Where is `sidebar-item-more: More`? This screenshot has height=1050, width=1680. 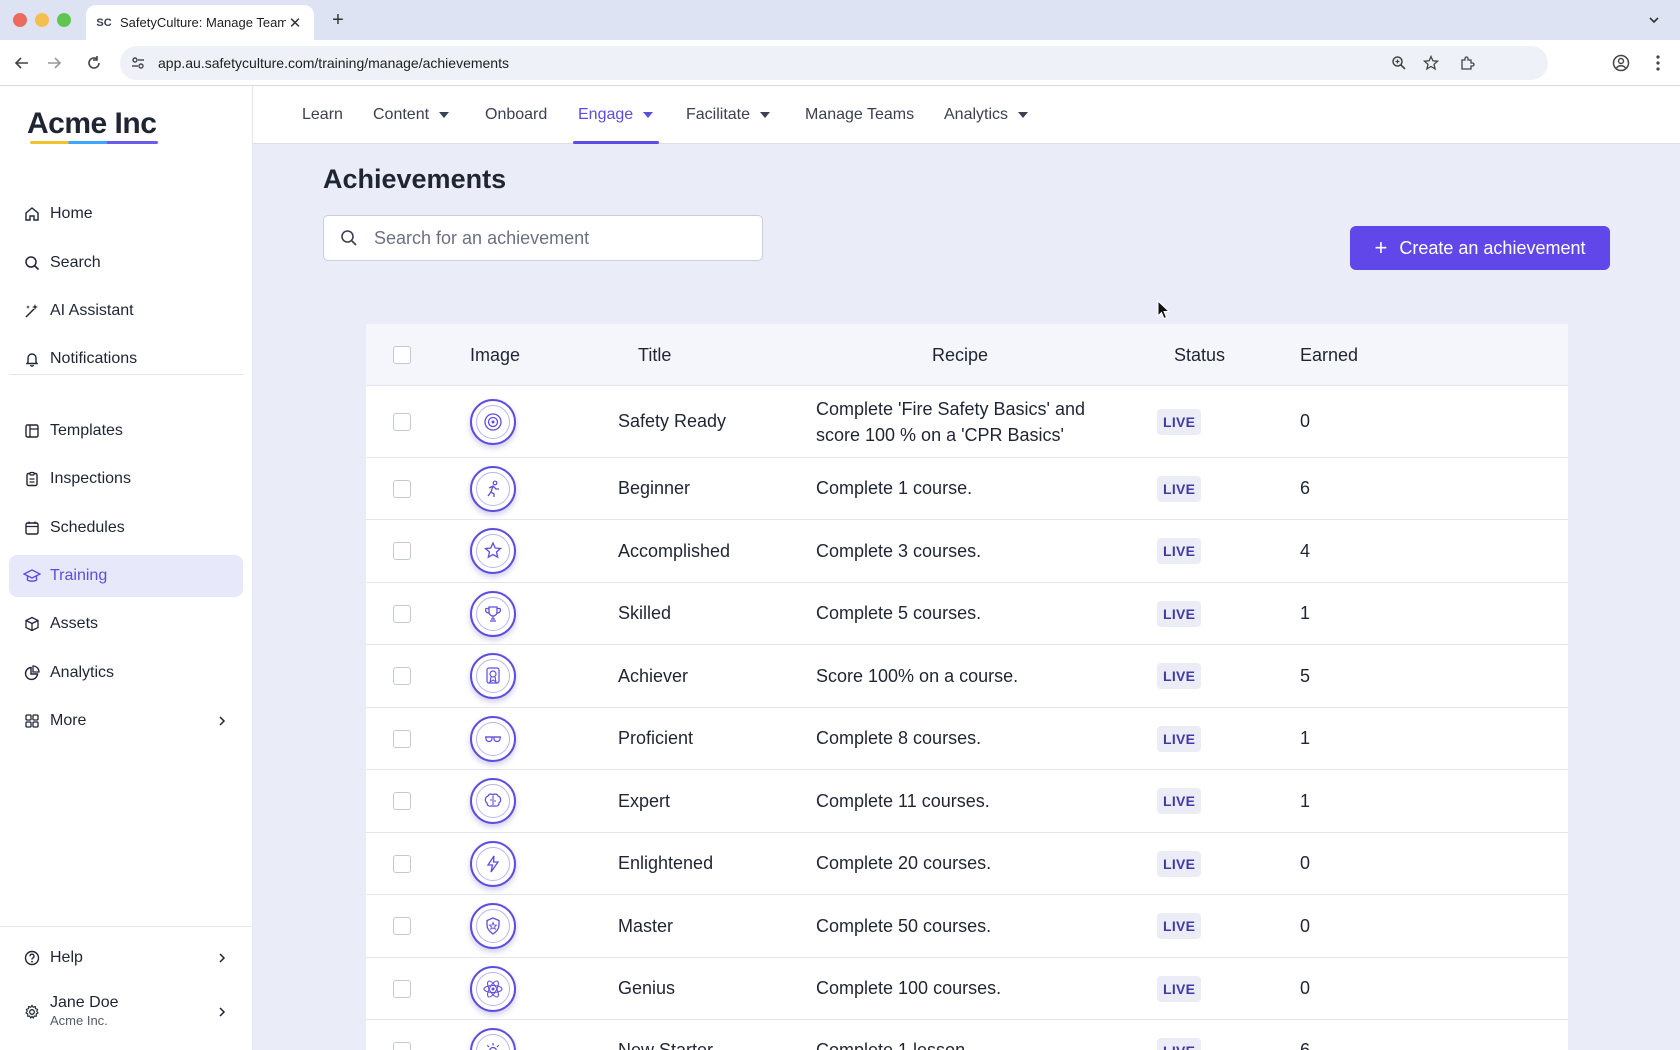 sidebar-item-more: More is located at coordinates (126, 721).